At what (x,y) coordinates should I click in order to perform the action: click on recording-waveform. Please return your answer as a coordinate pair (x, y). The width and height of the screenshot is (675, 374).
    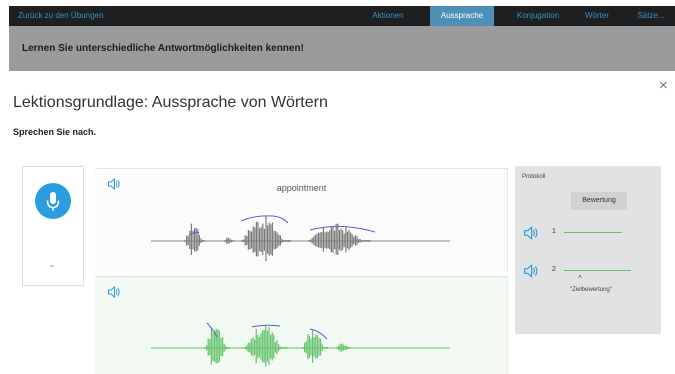
    Looking at the image, I should click on (300, 344).